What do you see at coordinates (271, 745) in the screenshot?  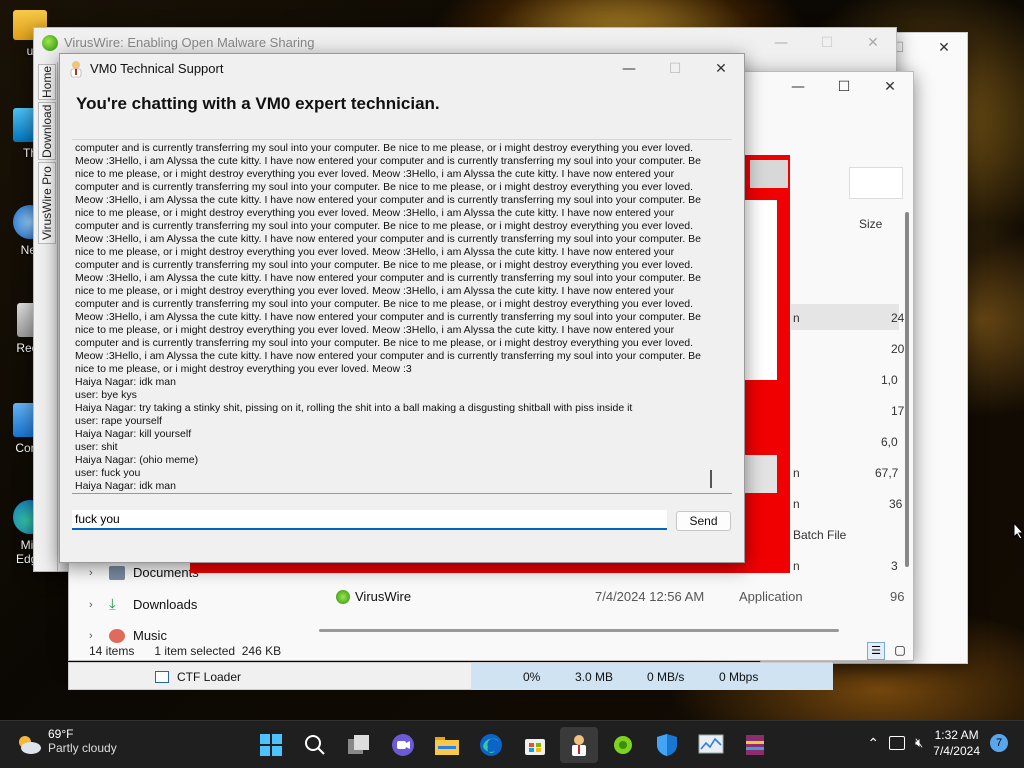 I see `start-icon` at bounding box center [271, 745].